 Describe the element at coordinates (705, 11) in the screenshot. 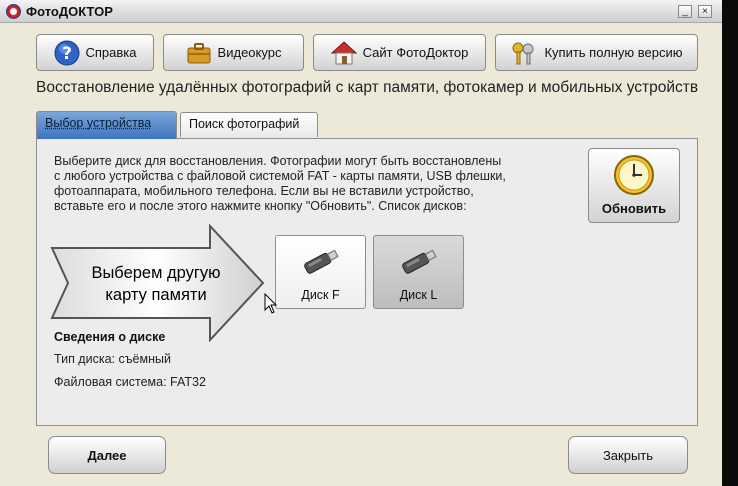

I see `close-window-icon: ×` at that location.